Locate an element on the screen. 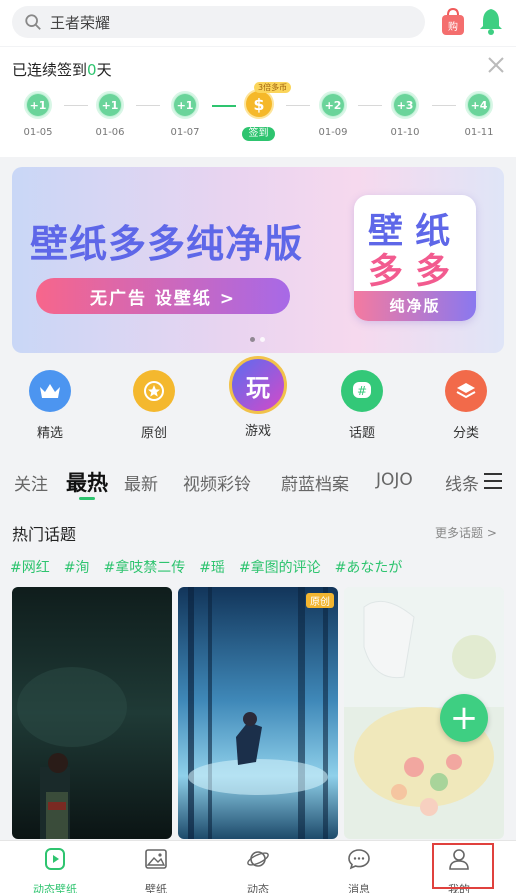  sign-in-title: 已连续签到0天 is located at coordinates (62, 70).